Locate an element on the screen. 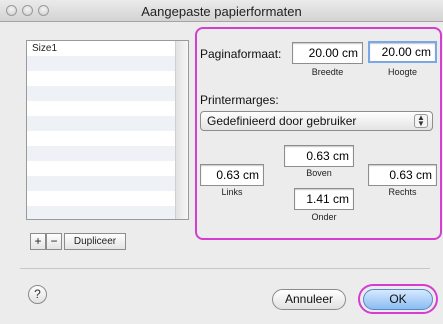  margin-top-label: Boven is located at coordinates (319, 173).